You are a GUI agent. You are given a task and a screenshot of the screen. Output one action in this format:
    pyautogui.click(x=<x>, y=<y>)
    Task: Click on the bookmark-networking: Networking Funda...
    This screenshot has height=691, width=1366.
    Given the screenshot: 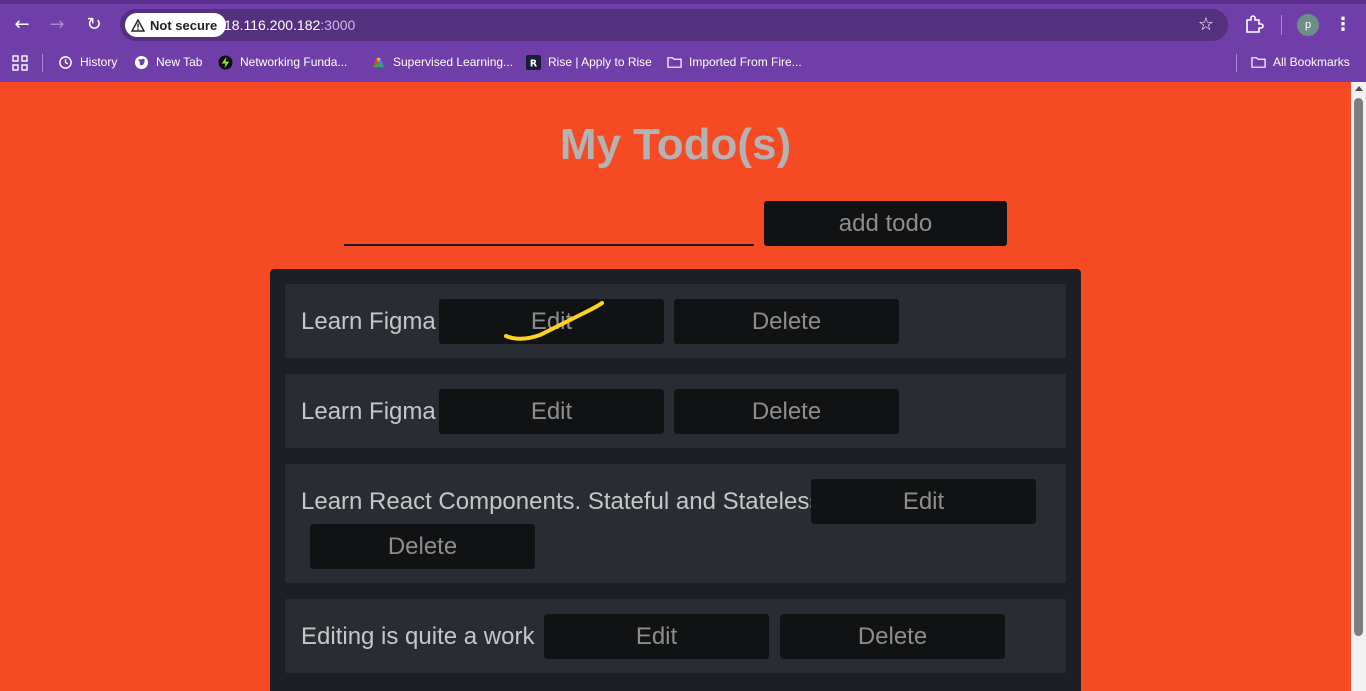 What is the action you would take?
    pyautogui.click(x=282, y=62)
    